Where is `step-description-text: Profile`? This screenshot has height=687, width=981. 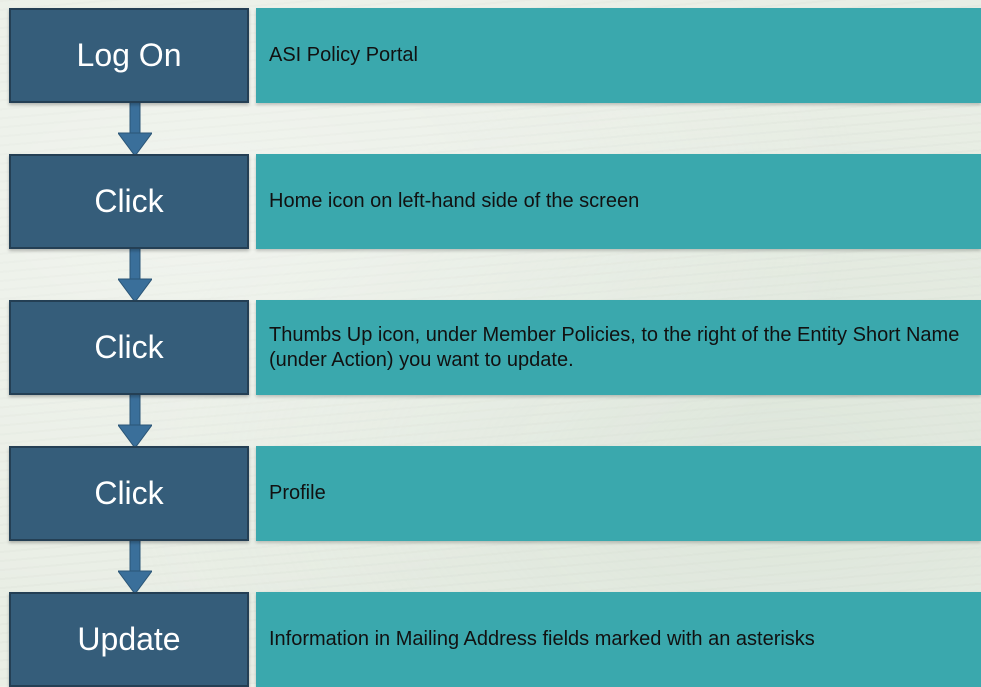
step-description-text: Profile is located at coordinates (297, 493).